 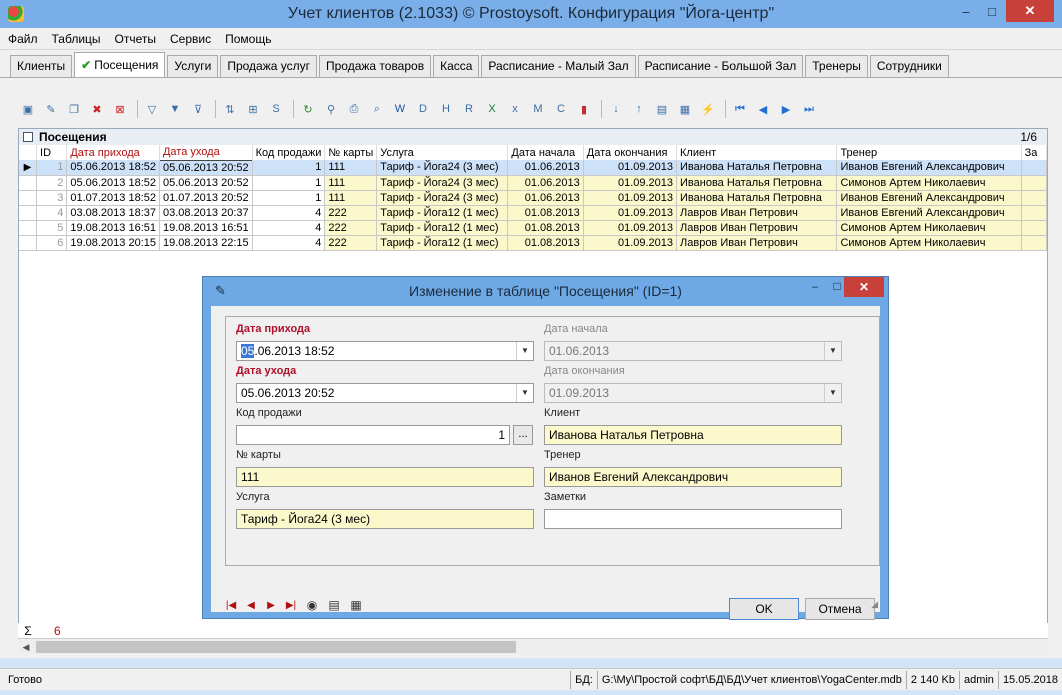 I want to click on ok-button: OK, so click(x=764, y=609).